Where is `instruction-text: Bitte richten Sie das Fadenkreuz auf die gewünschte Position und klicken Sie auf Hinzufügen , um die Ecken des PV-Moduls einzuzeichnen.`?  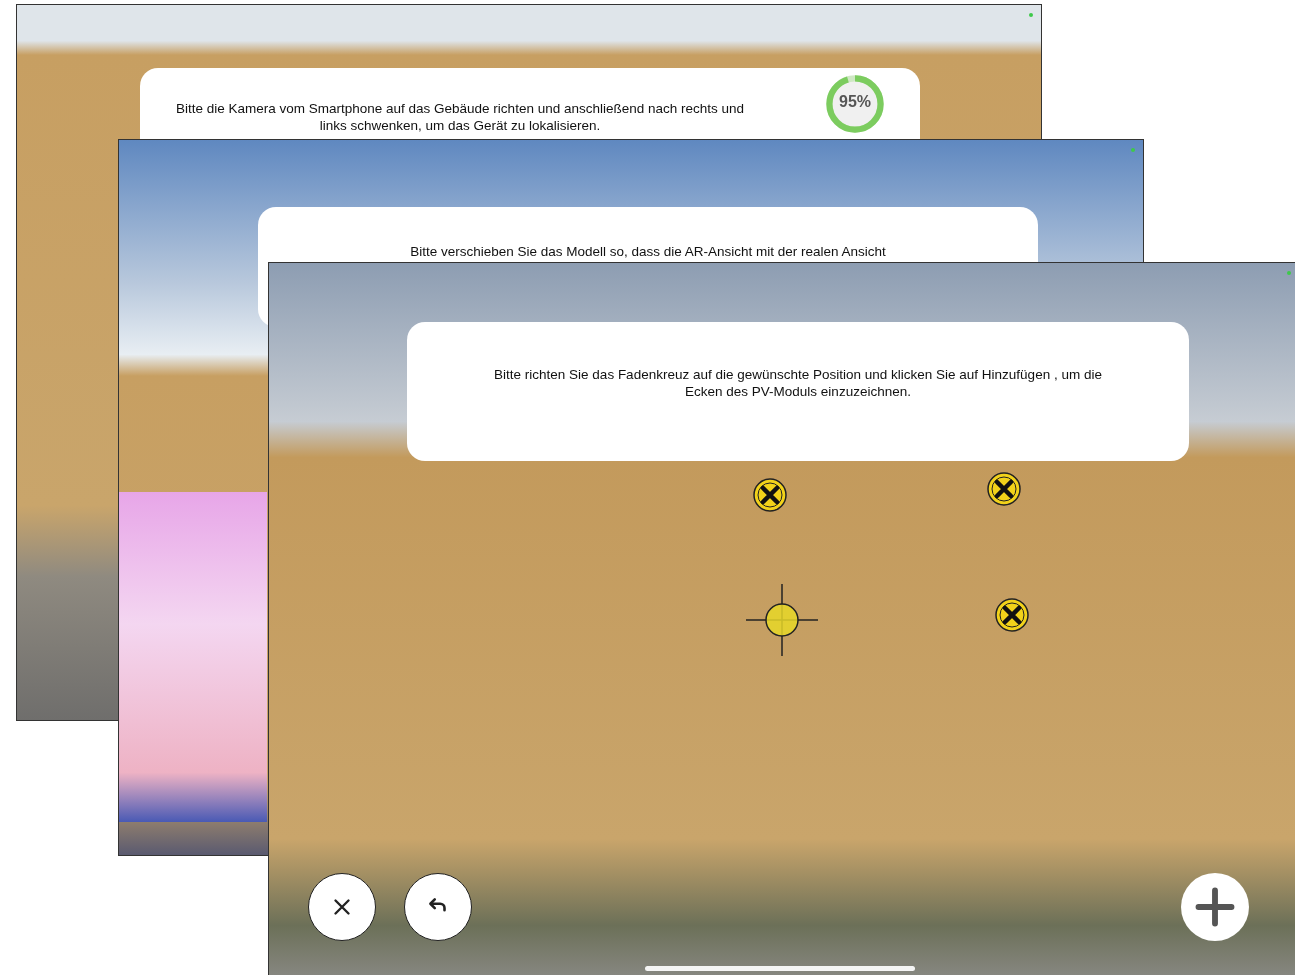
instruction-text: Bitte richten Sie das Fadenkreuz auf die gewünschte Position und klicken Sie auf Hinzufügen , um die Ecken des PV-Moduls einzuzeichnen. is located at coordinates (798, 383).